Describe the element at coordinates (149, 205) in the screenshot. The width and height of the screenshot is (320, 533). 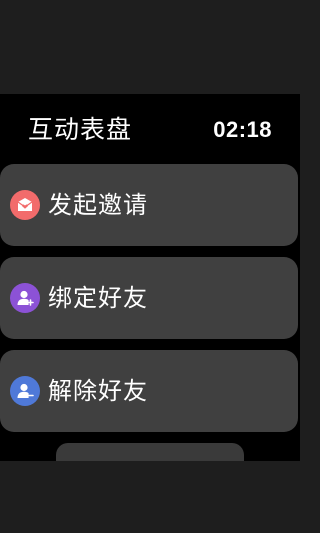
I see `send-invite-button: 发起邀请` at that location.